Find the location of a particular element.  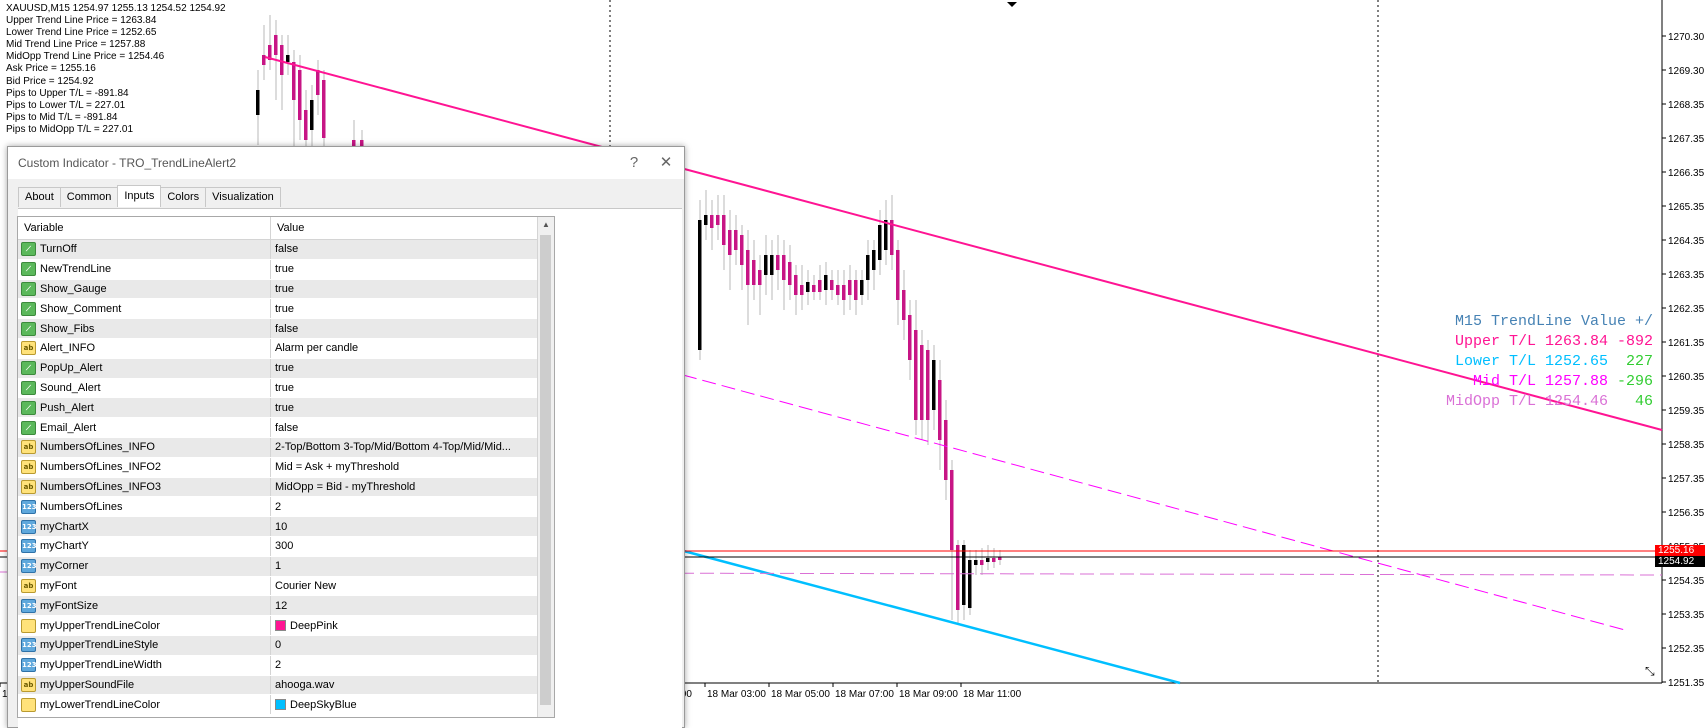

price-tick-label: 1269.30 is located at coordinates (1686, 71).